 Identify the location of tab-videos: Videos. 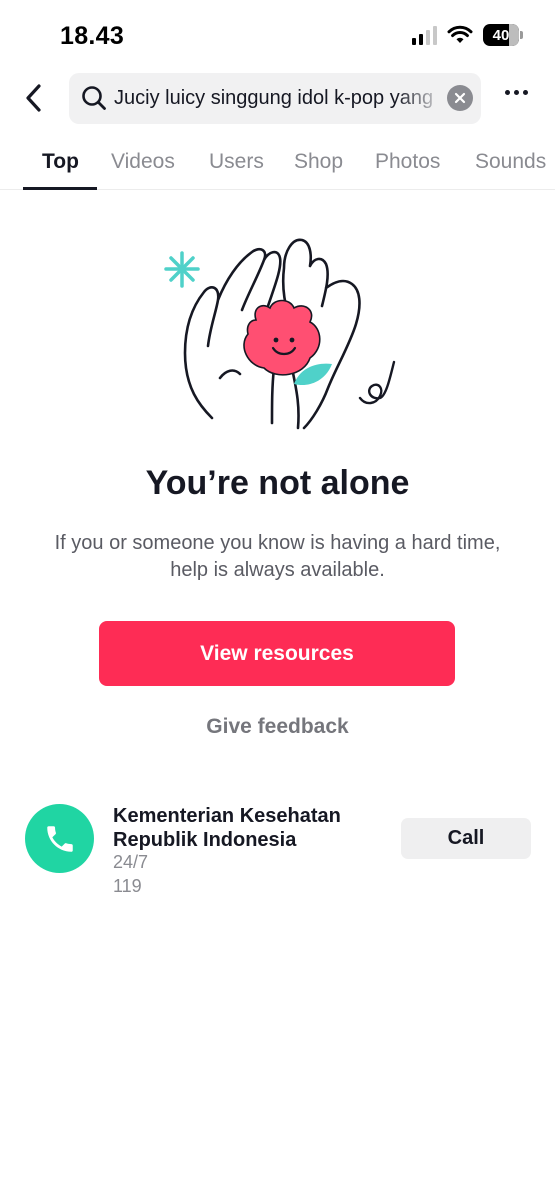
(143, 162).